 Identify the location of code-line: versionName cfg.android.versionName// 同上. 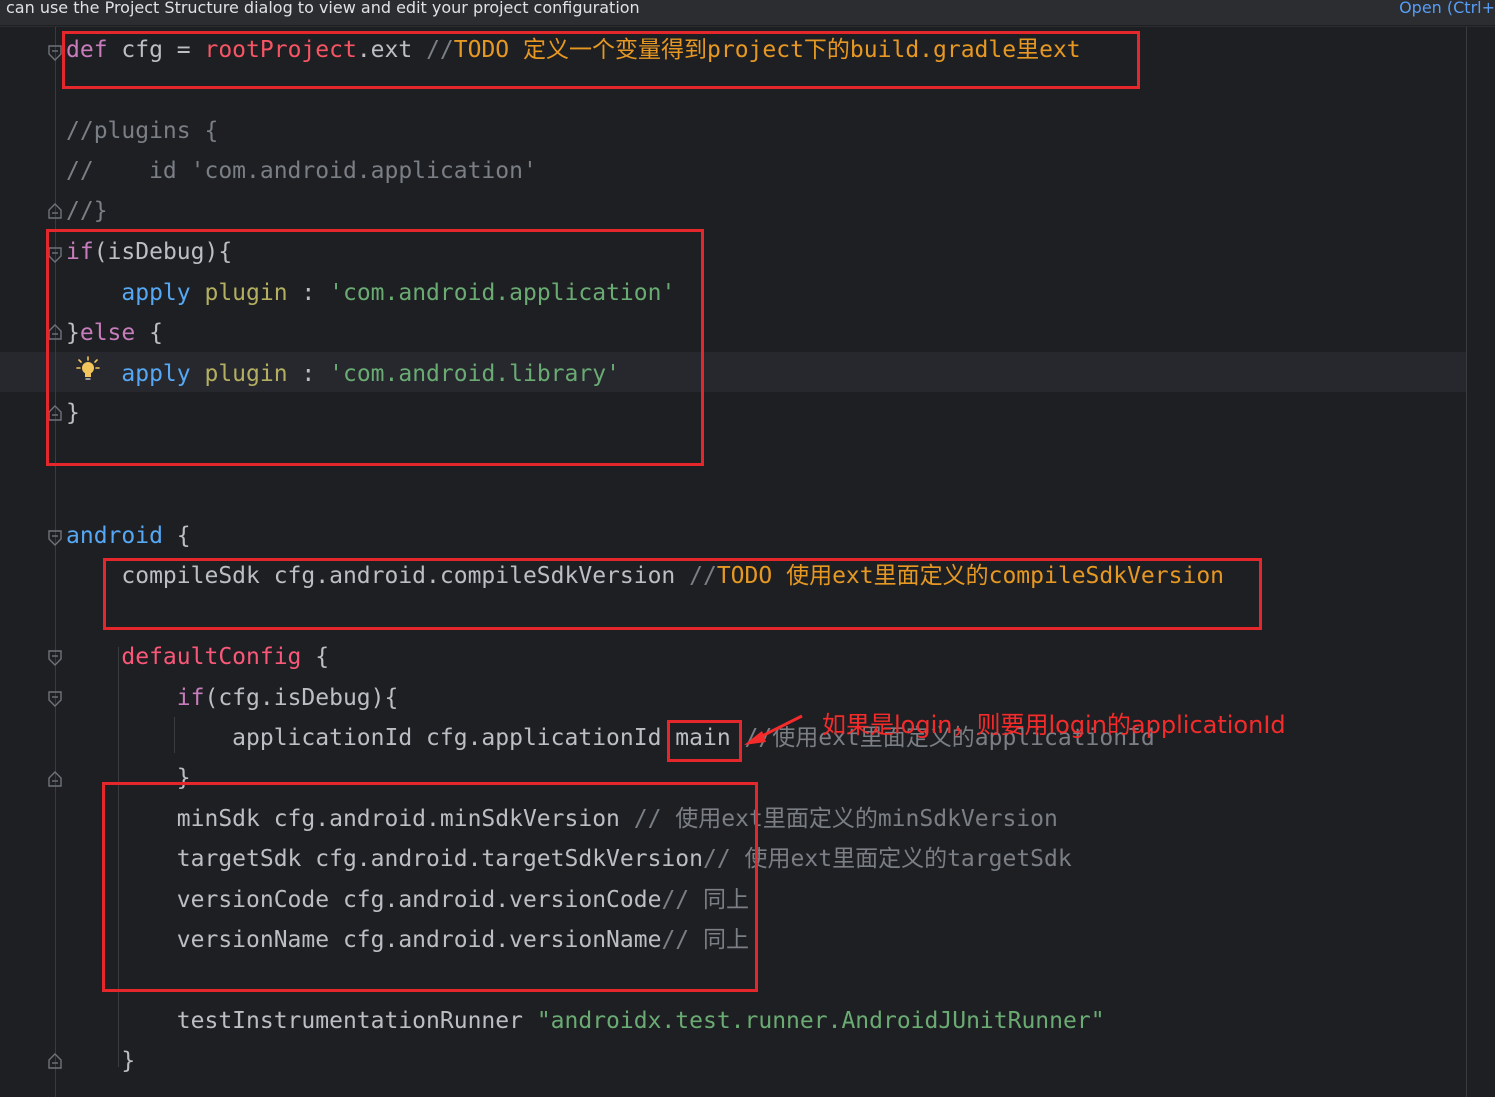
(407, 940).